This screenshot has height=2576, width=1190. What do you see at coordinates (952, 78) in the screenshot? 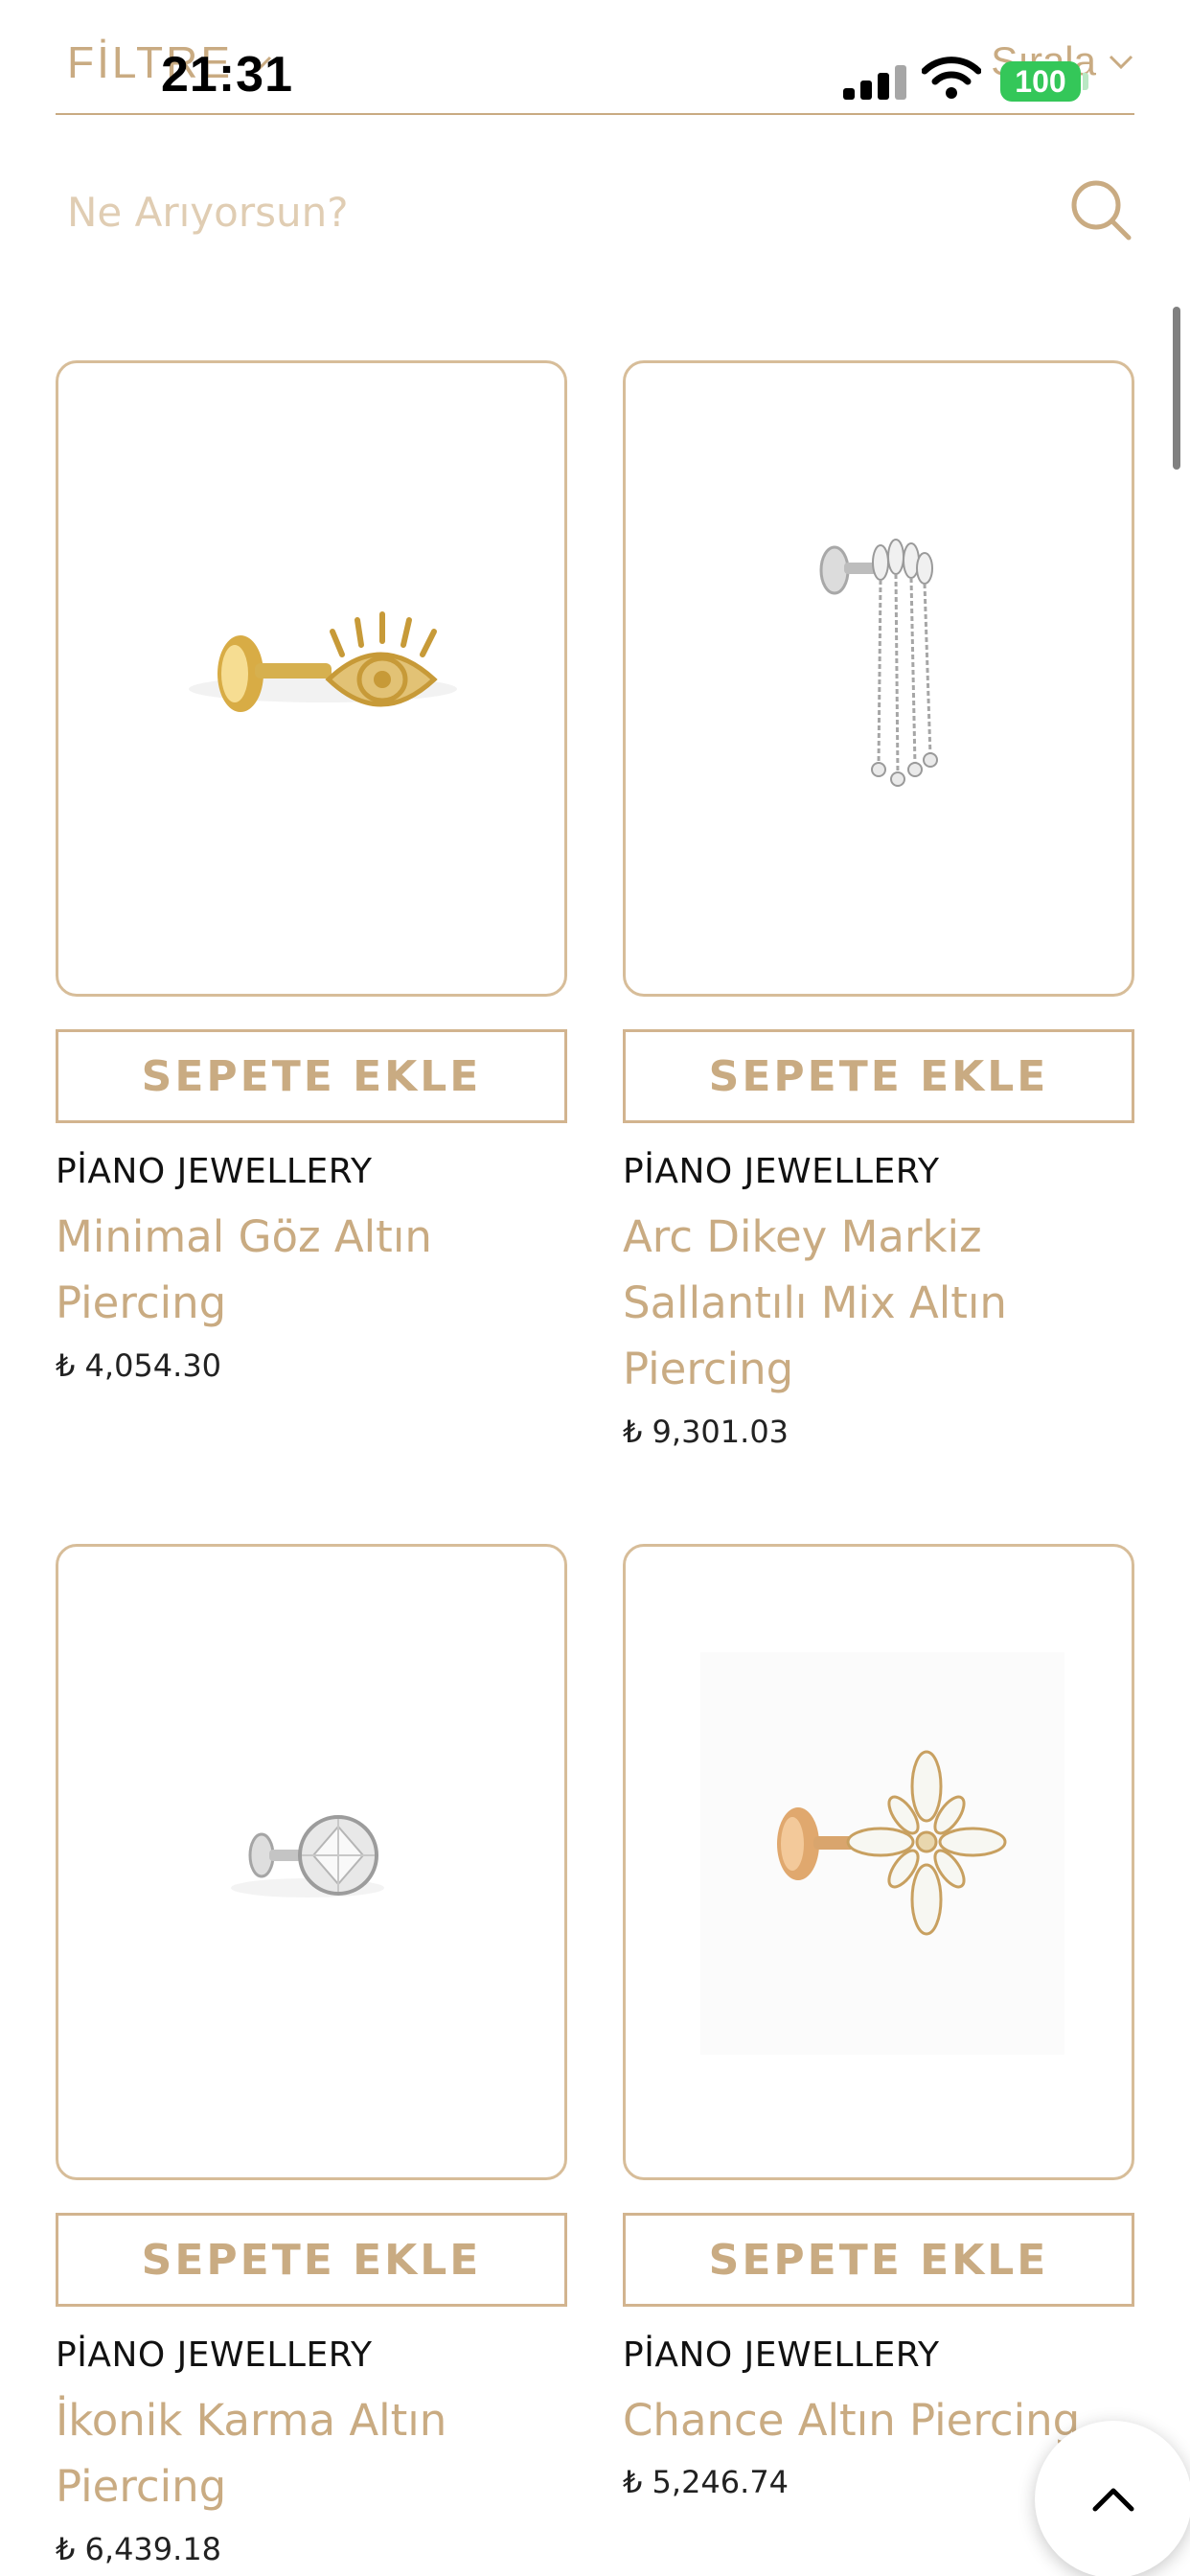
I see `wifi-icon` at bounding box center [952, 78].